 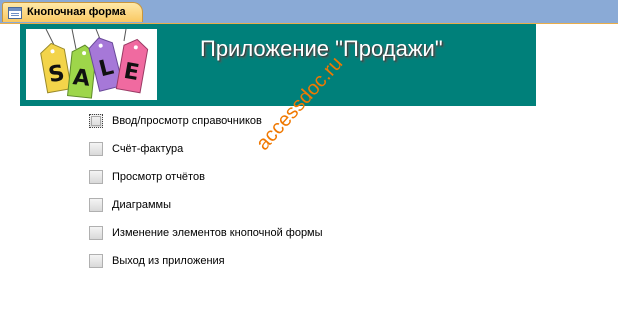 I want to click on sale-logo: S A L E, so click(x=91, y=64).